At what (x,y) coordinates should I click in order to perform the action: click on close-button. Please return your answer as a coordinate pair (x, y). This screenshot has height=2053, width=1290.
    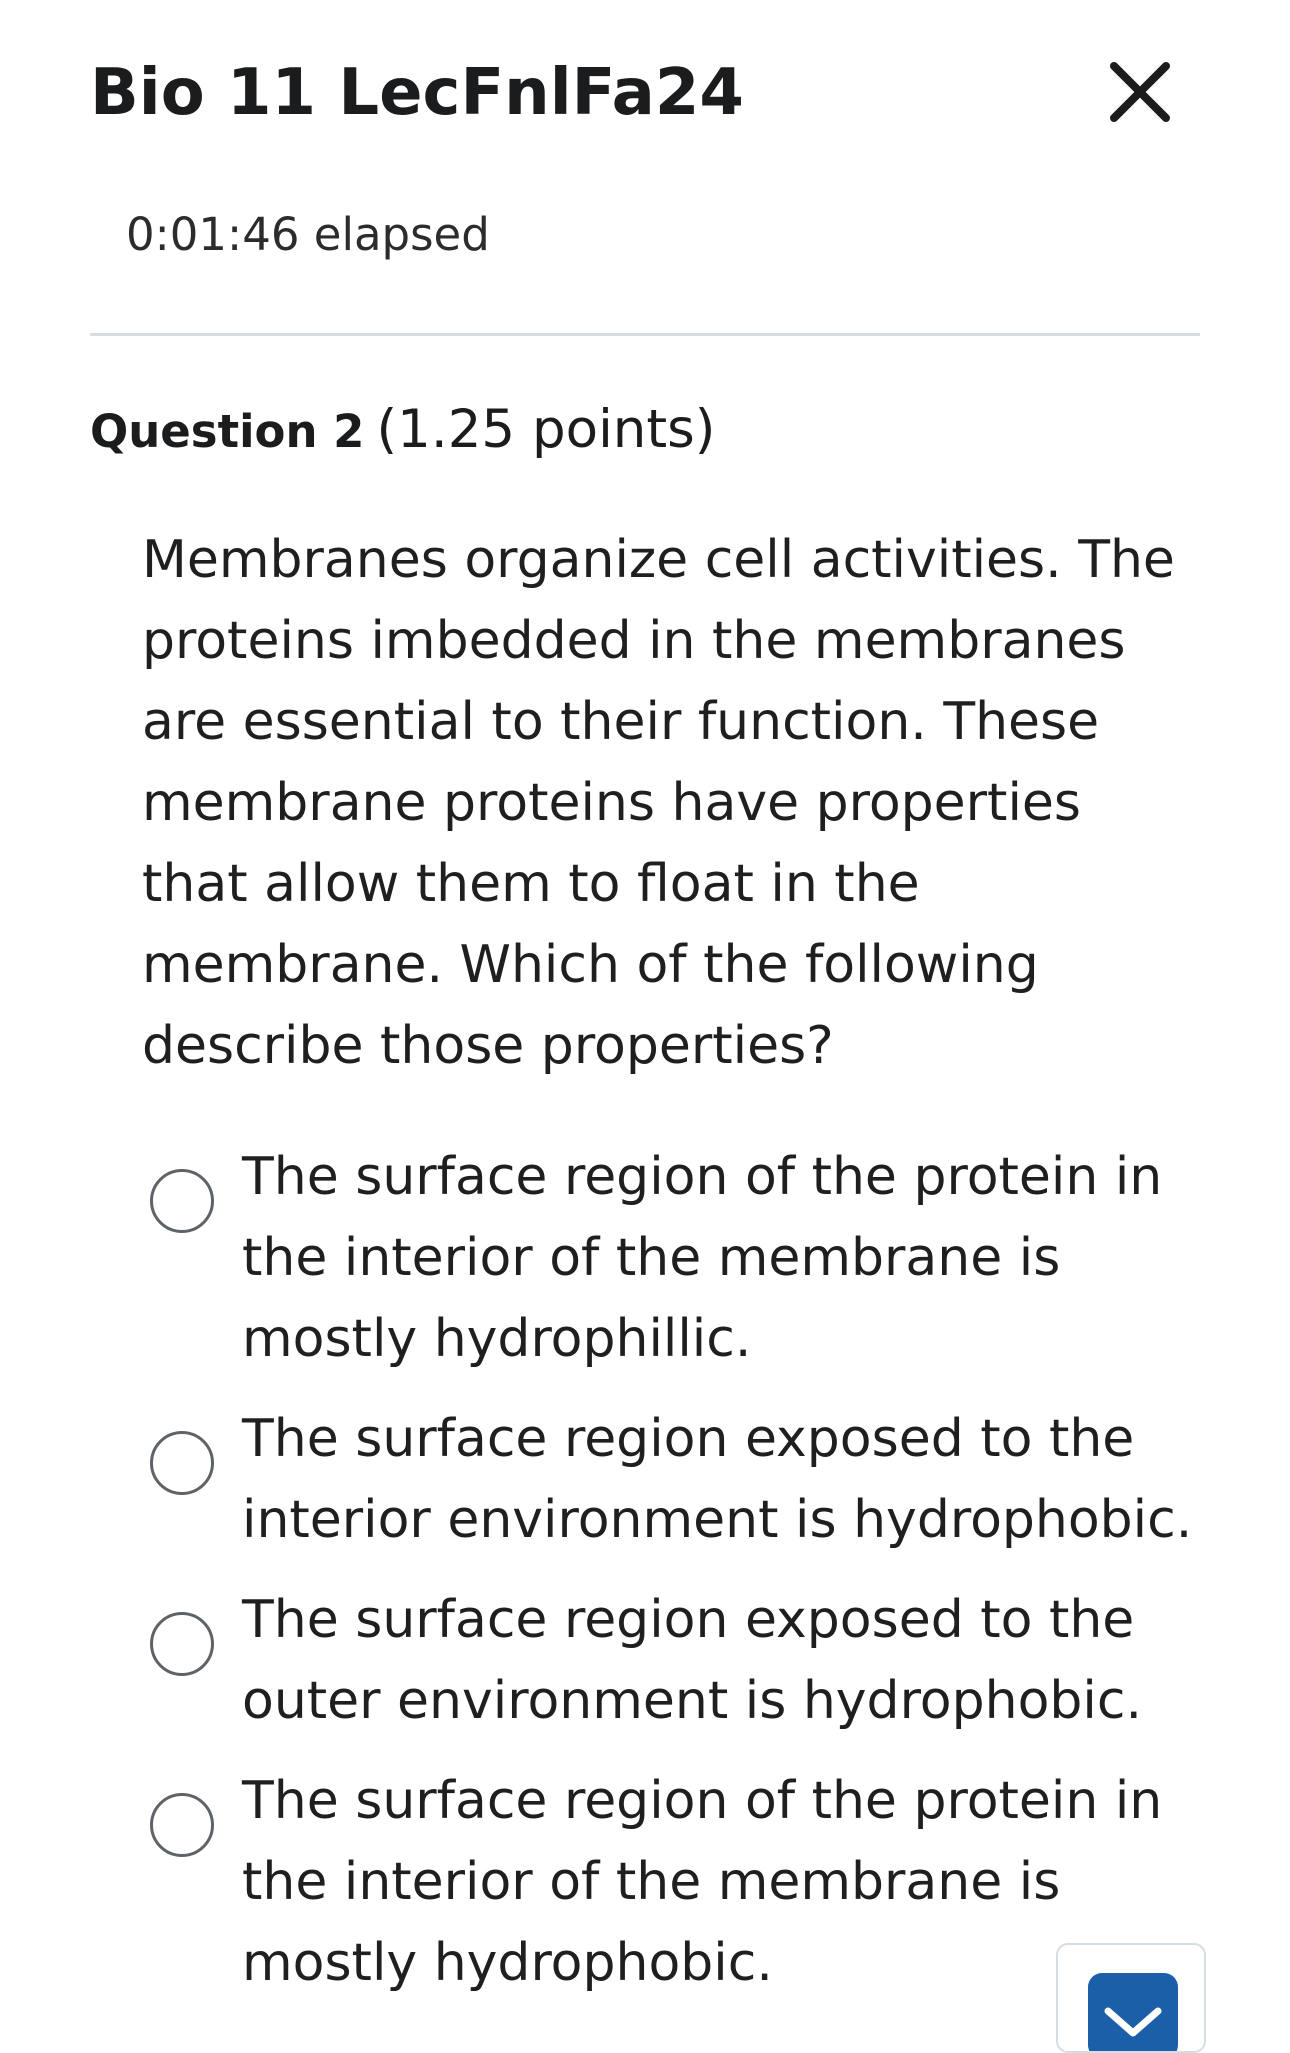
    Looking at the image, I should click on (1140, 92).